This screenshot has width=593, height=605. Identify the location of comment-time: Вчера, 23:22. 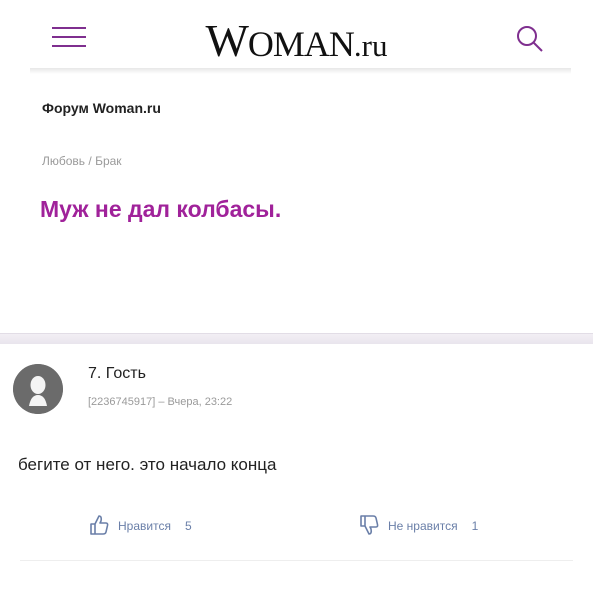
(200, 402).